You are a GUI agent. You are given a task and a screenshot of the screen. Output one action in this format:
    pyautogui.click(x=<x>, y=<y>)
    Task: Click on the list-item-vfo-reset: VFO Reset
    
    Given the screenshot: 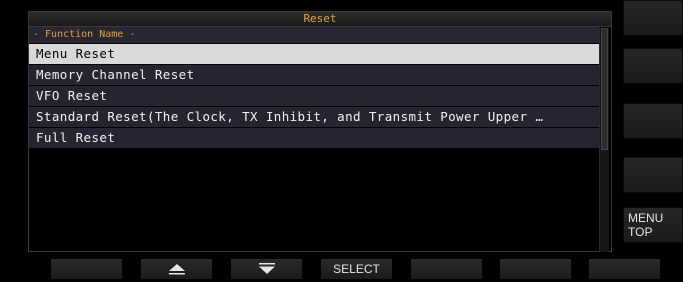 What is the action you would take?
    pyautogui.click(x=314, y=96)
    